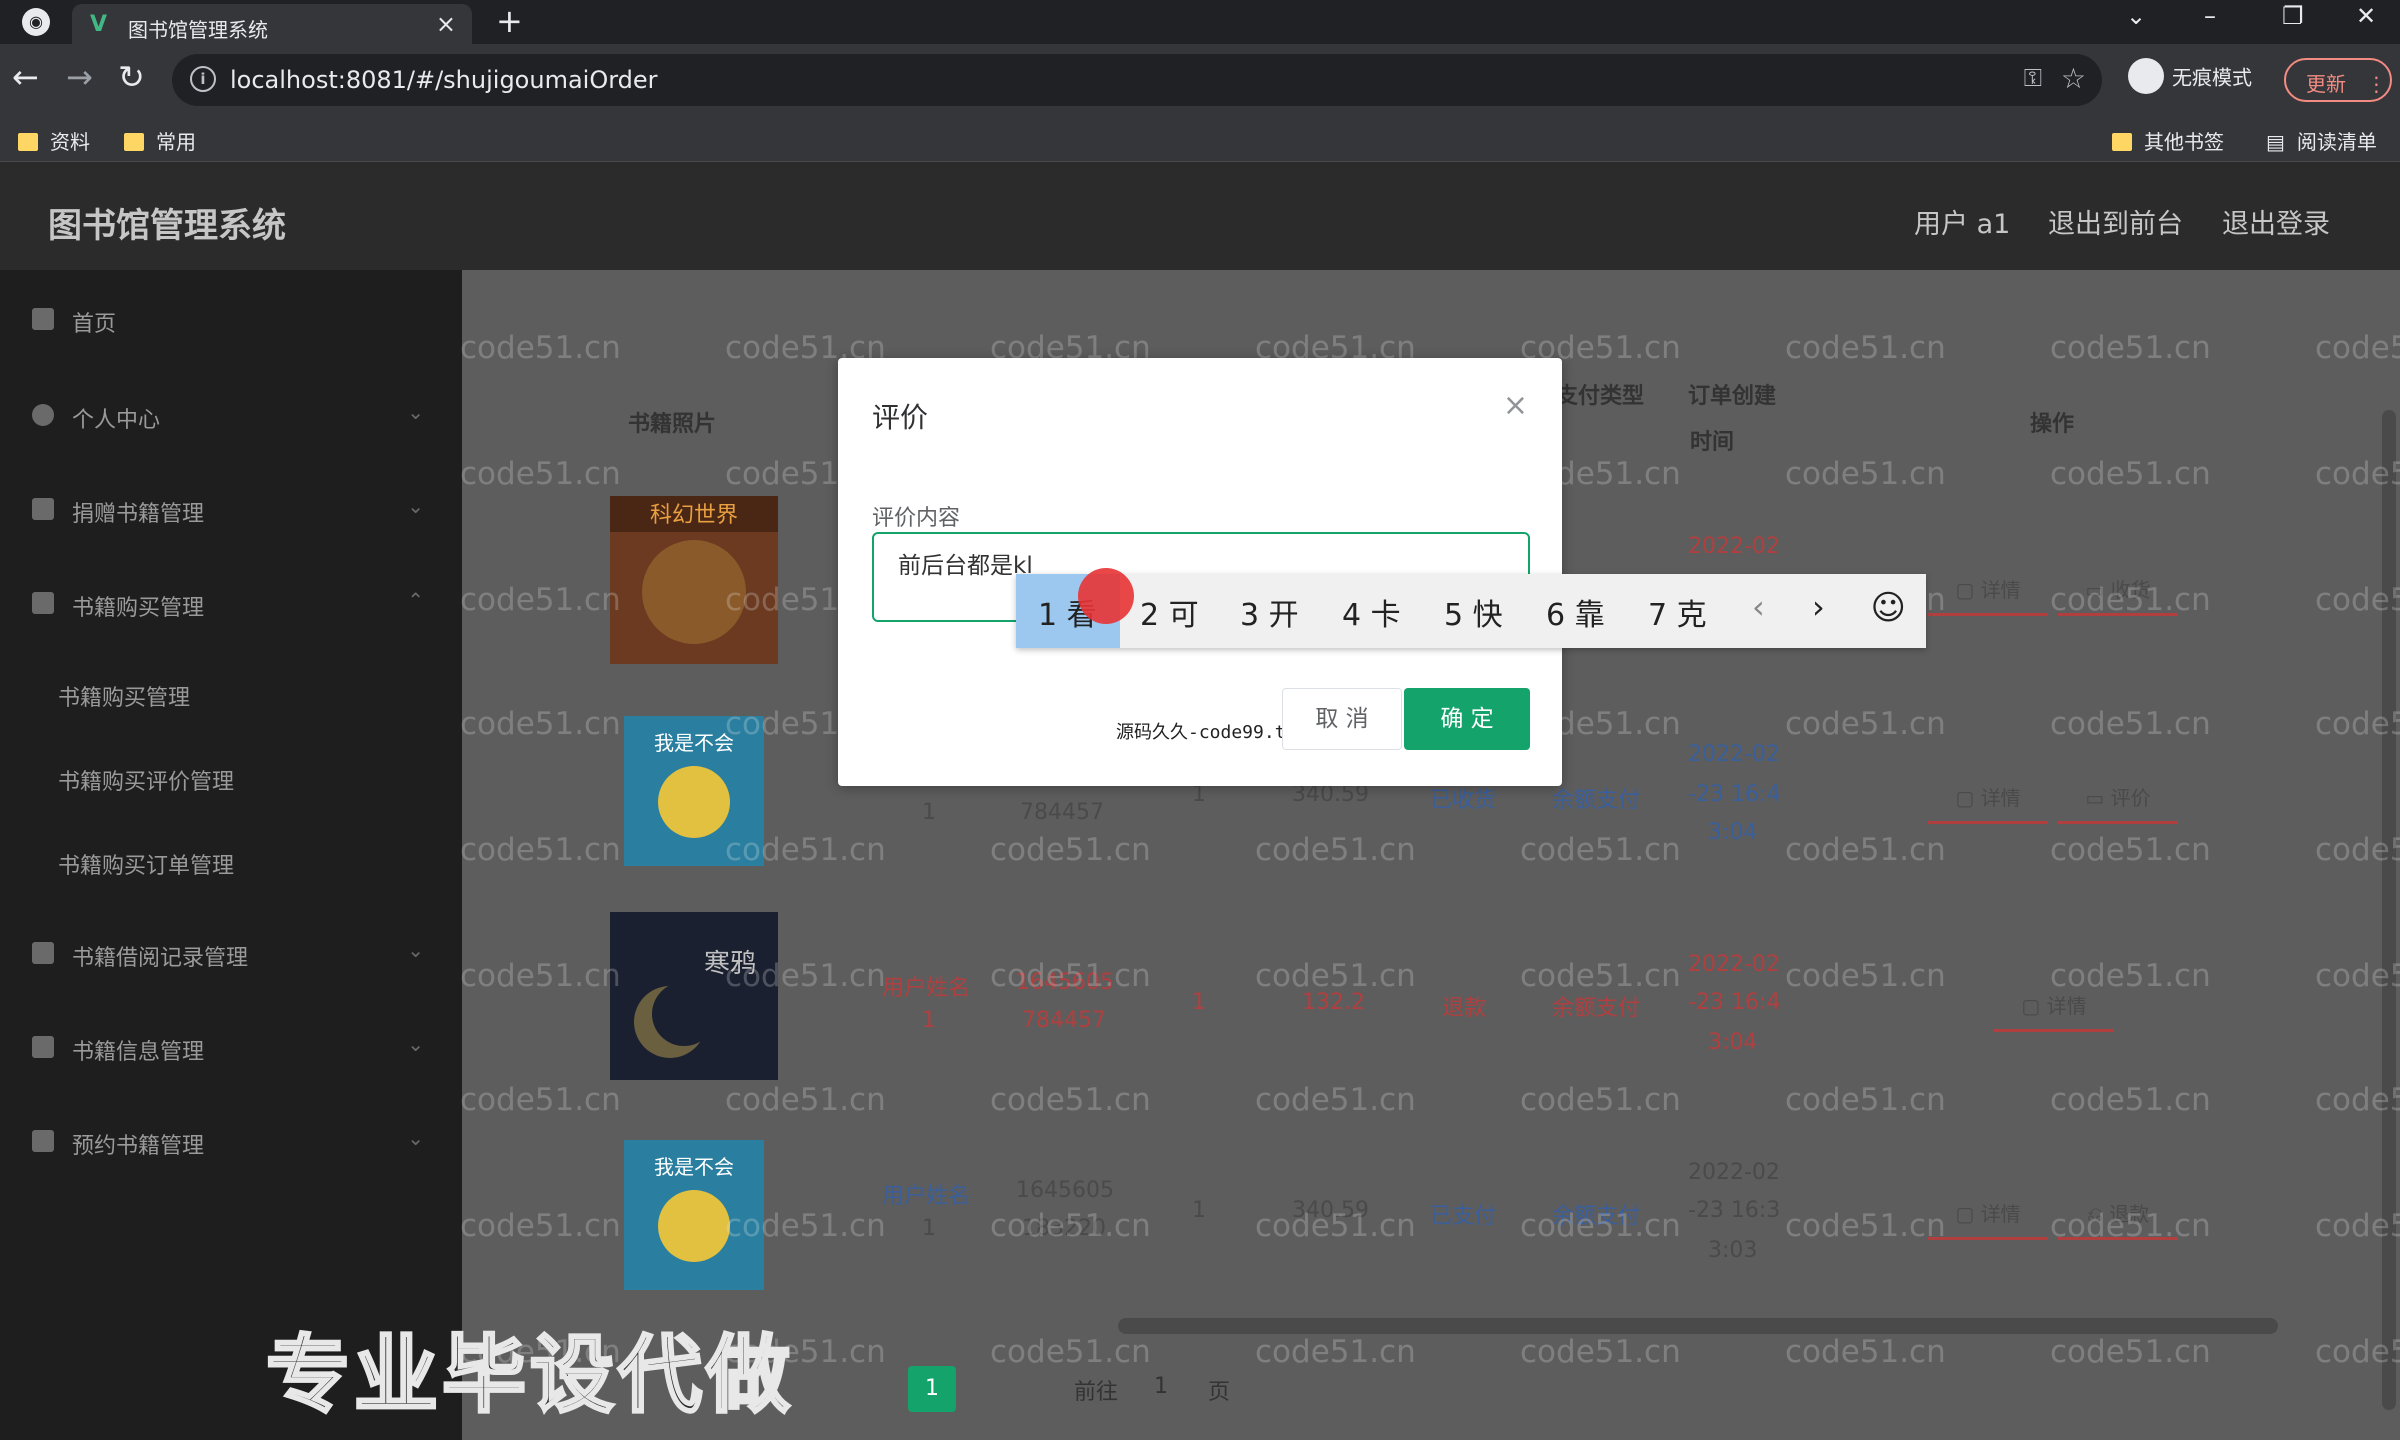 The height and width of the screenshot is (1440, 2400). Describe the element at coordinates (134, 142) in the screenshot. I see `folder-icon` at that location.